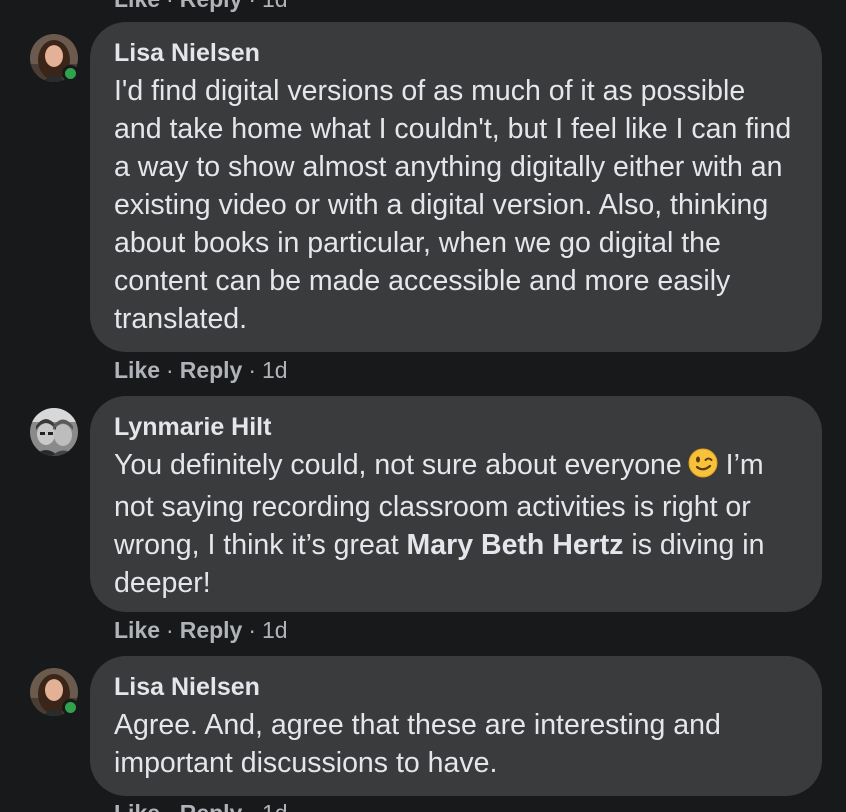 This screenshot has width=846, height=812. What do you see at coordinates (703, 468) in the screenshot?
I see `winking-face-emoji-icon` at bounding box center [703, 468].